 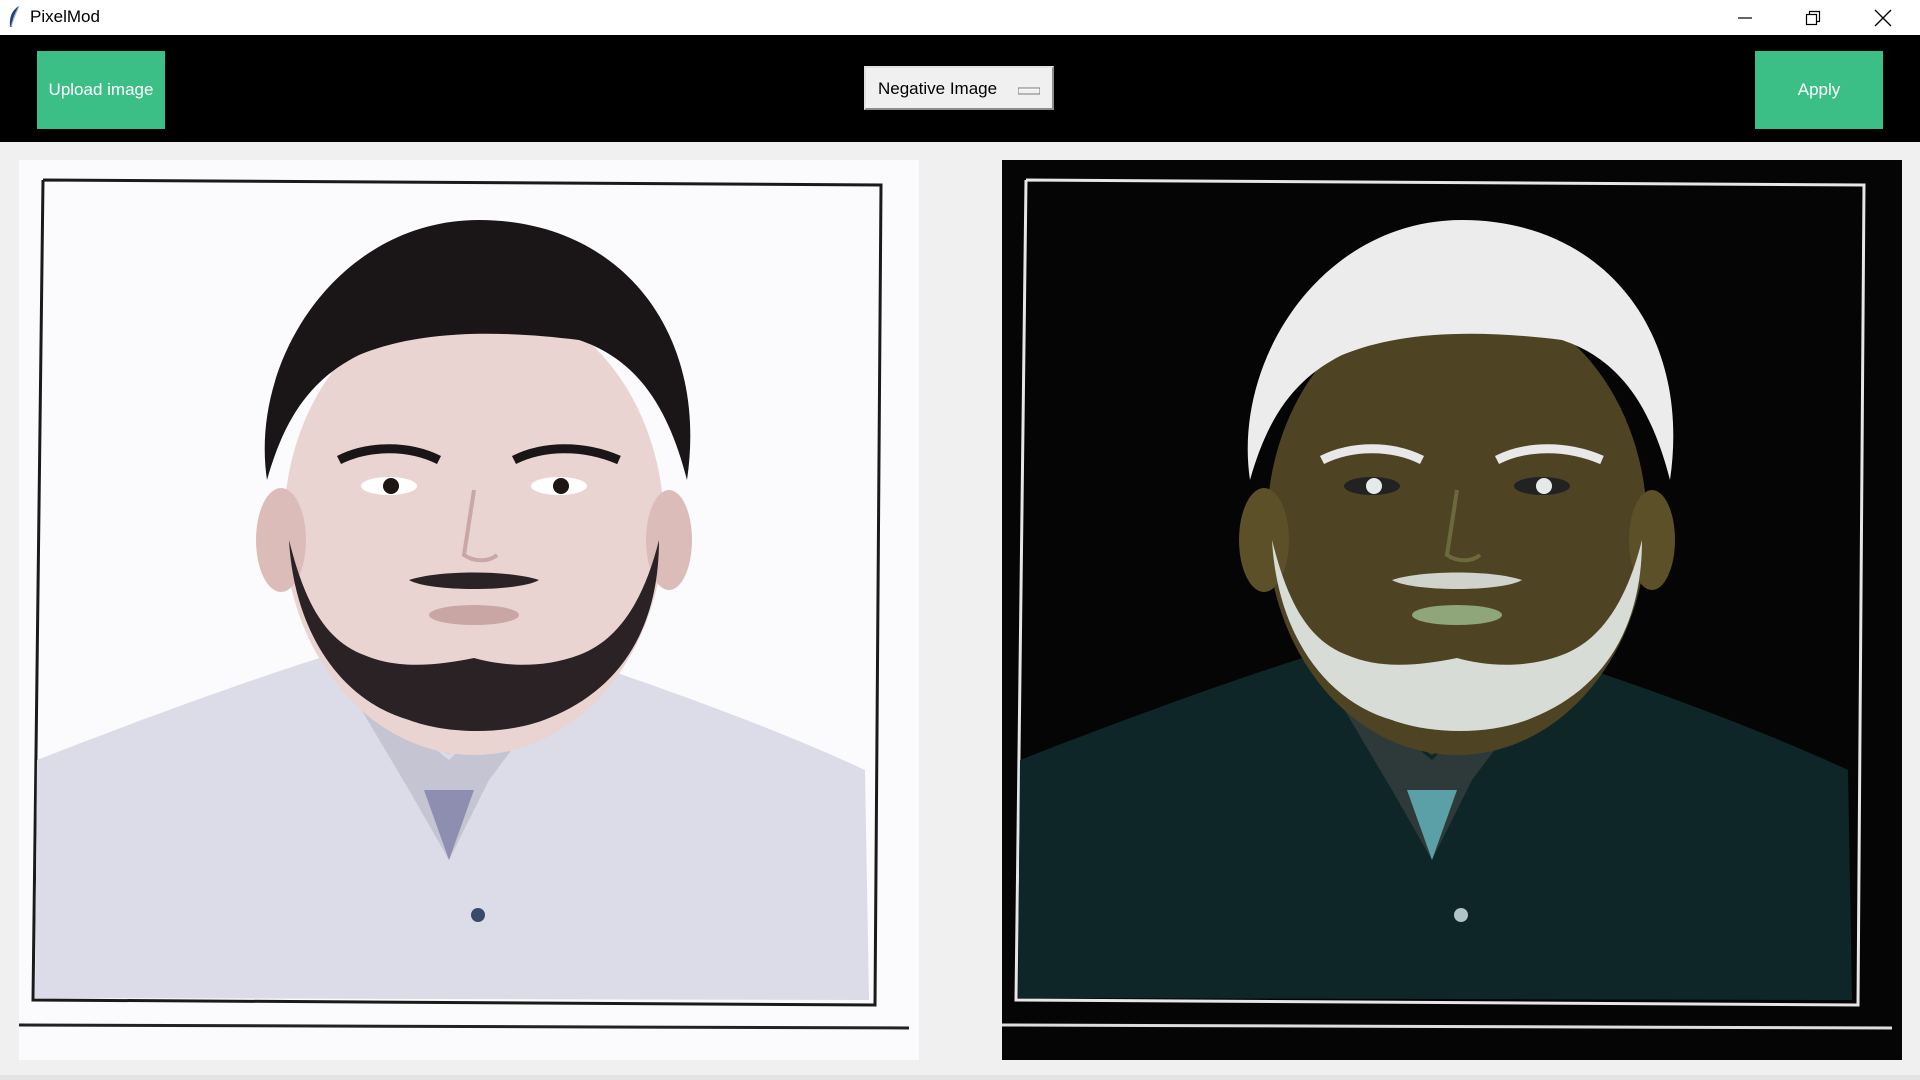 I want to click on minimize-button, so click(x=1745, y=17).